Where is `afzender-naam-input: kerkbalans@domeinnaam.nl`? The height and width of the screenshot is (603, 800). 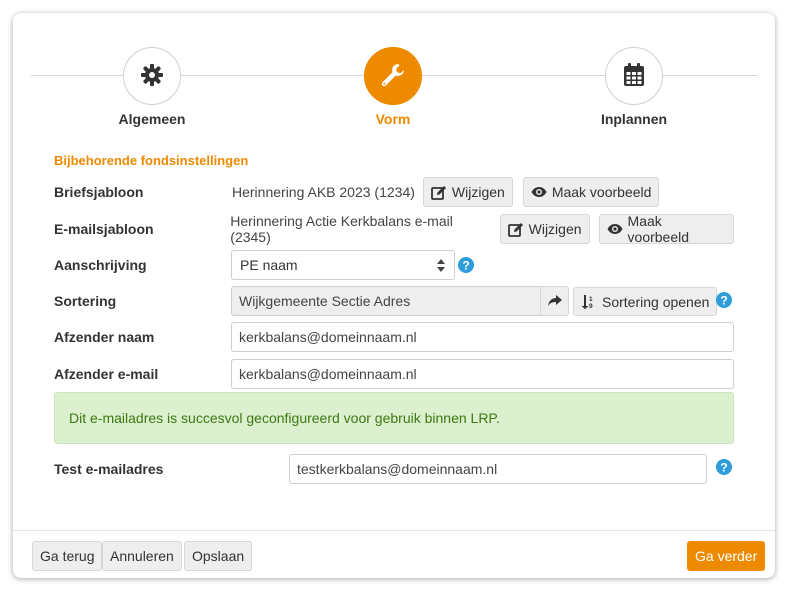 afzender-naam-input: kerkbalans@domeinnaam.nl is located at coordinates (482, 337).